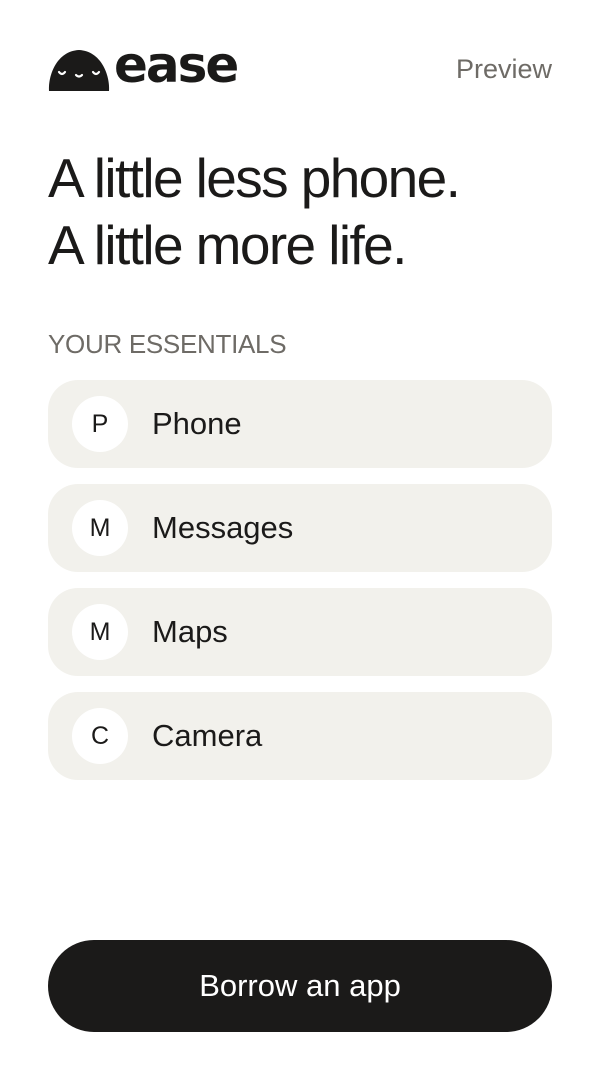 This screenshot has height=1080, width=600. Describe the element at coordinates (300, 632) in the screenshot. I see `essential-item-maps: M Maps` at that location.